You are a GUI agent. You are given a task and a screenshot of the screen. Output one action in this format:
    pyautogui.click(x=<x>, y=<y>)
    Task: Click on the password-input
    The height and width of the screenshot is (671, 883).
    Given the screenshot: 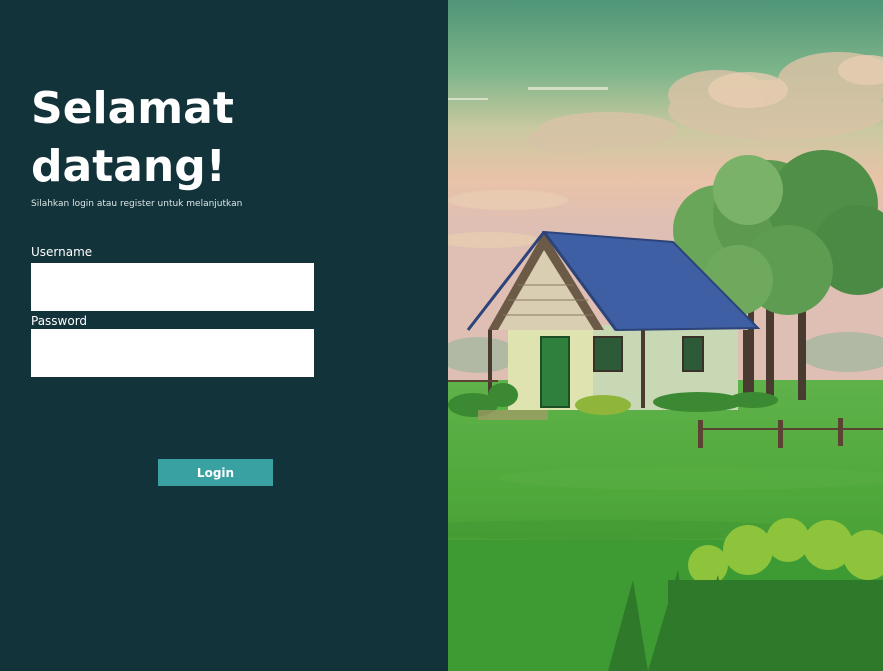 What is the action you would take?
    pyautogui.click(x=172, y=353)
    